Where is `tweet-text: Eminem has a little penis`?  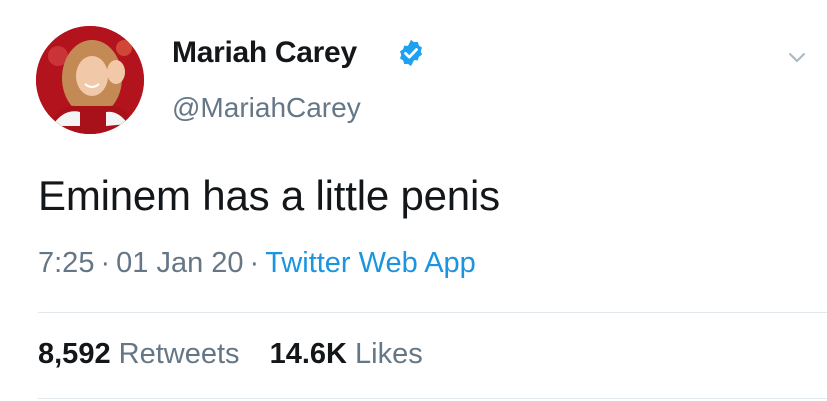
tweet-text: Eminem has a little penis is located at coordinates (269, 195).